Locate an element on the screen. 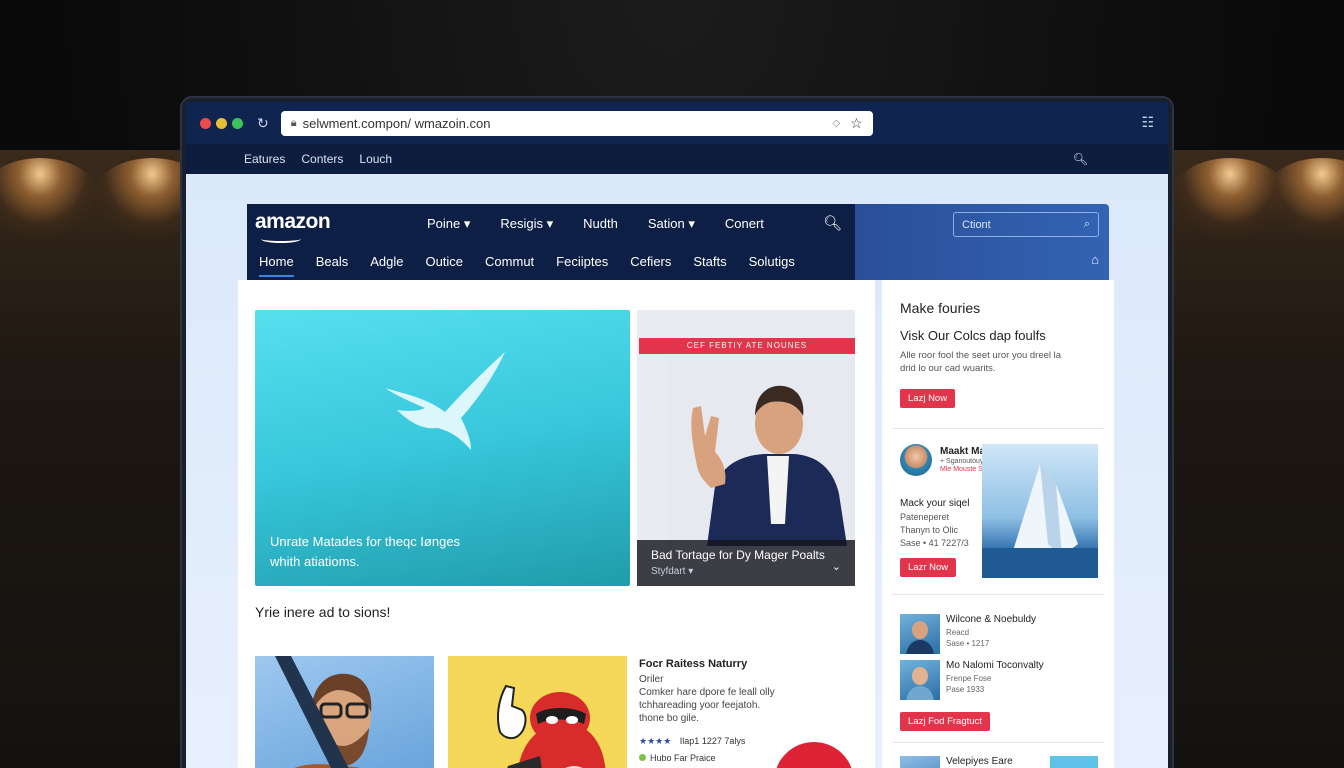 Image resolution: width=1344 pixels, height=768 pixels. star-rating-icon: ★★★★ is located at coordinates (655, 741).